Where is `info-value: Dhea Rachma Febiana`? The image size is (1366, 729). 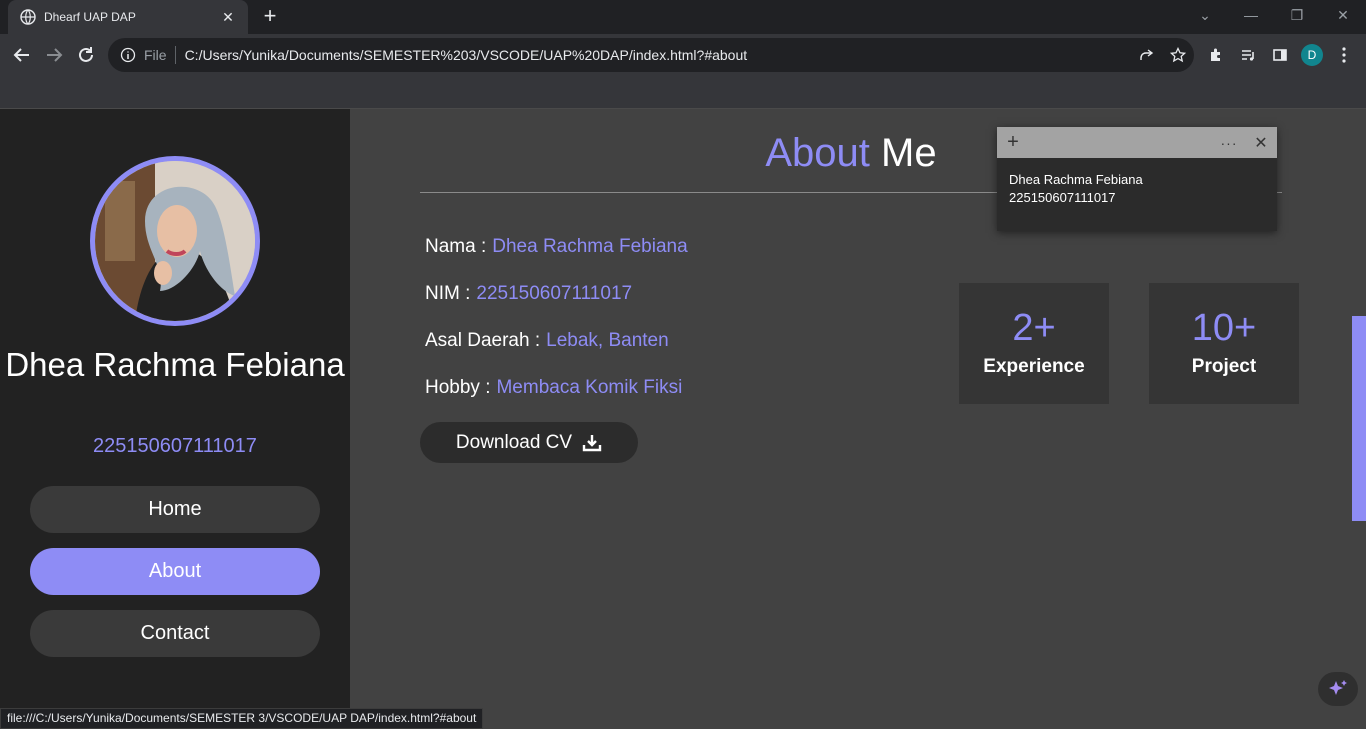 info-value: Dhea Rachma Febiana is located at coordinates (590, 246).